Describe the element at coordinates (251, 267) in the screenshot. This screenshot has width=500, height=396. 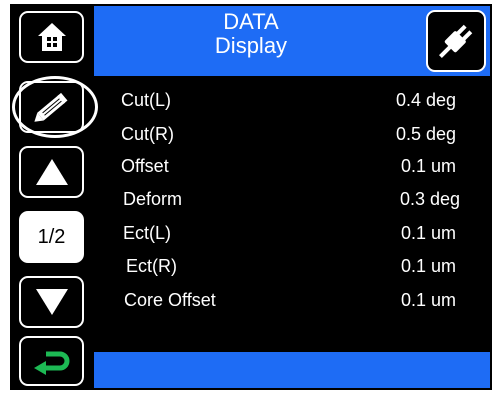
I see `data-row: Ect(R) 0.1 um` at that location.